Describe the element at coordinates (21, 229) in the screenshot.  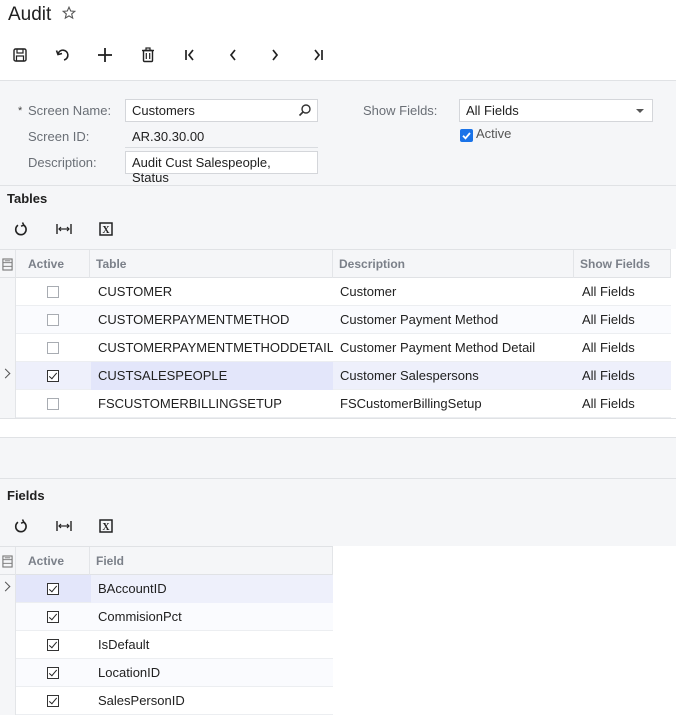
I see `tables-refresh-button` at that location.